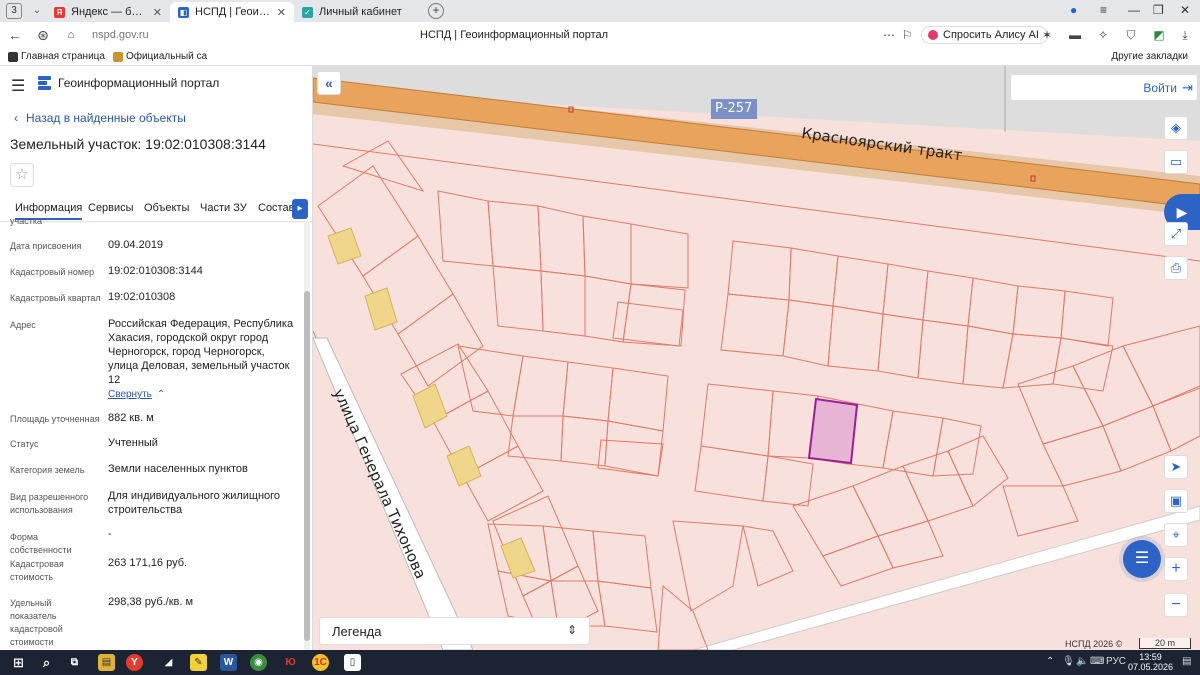  Describe the element at coordinates (47, 470) in the screenshot. I see `property-key: Категория земель` at that location.